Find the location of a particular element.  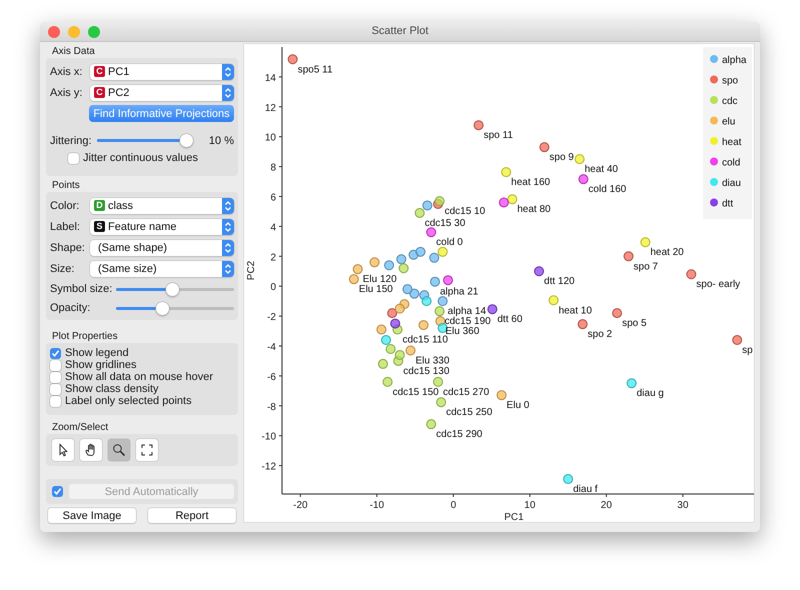

point-label: Elu 330 is located at coordinates (433, 360).